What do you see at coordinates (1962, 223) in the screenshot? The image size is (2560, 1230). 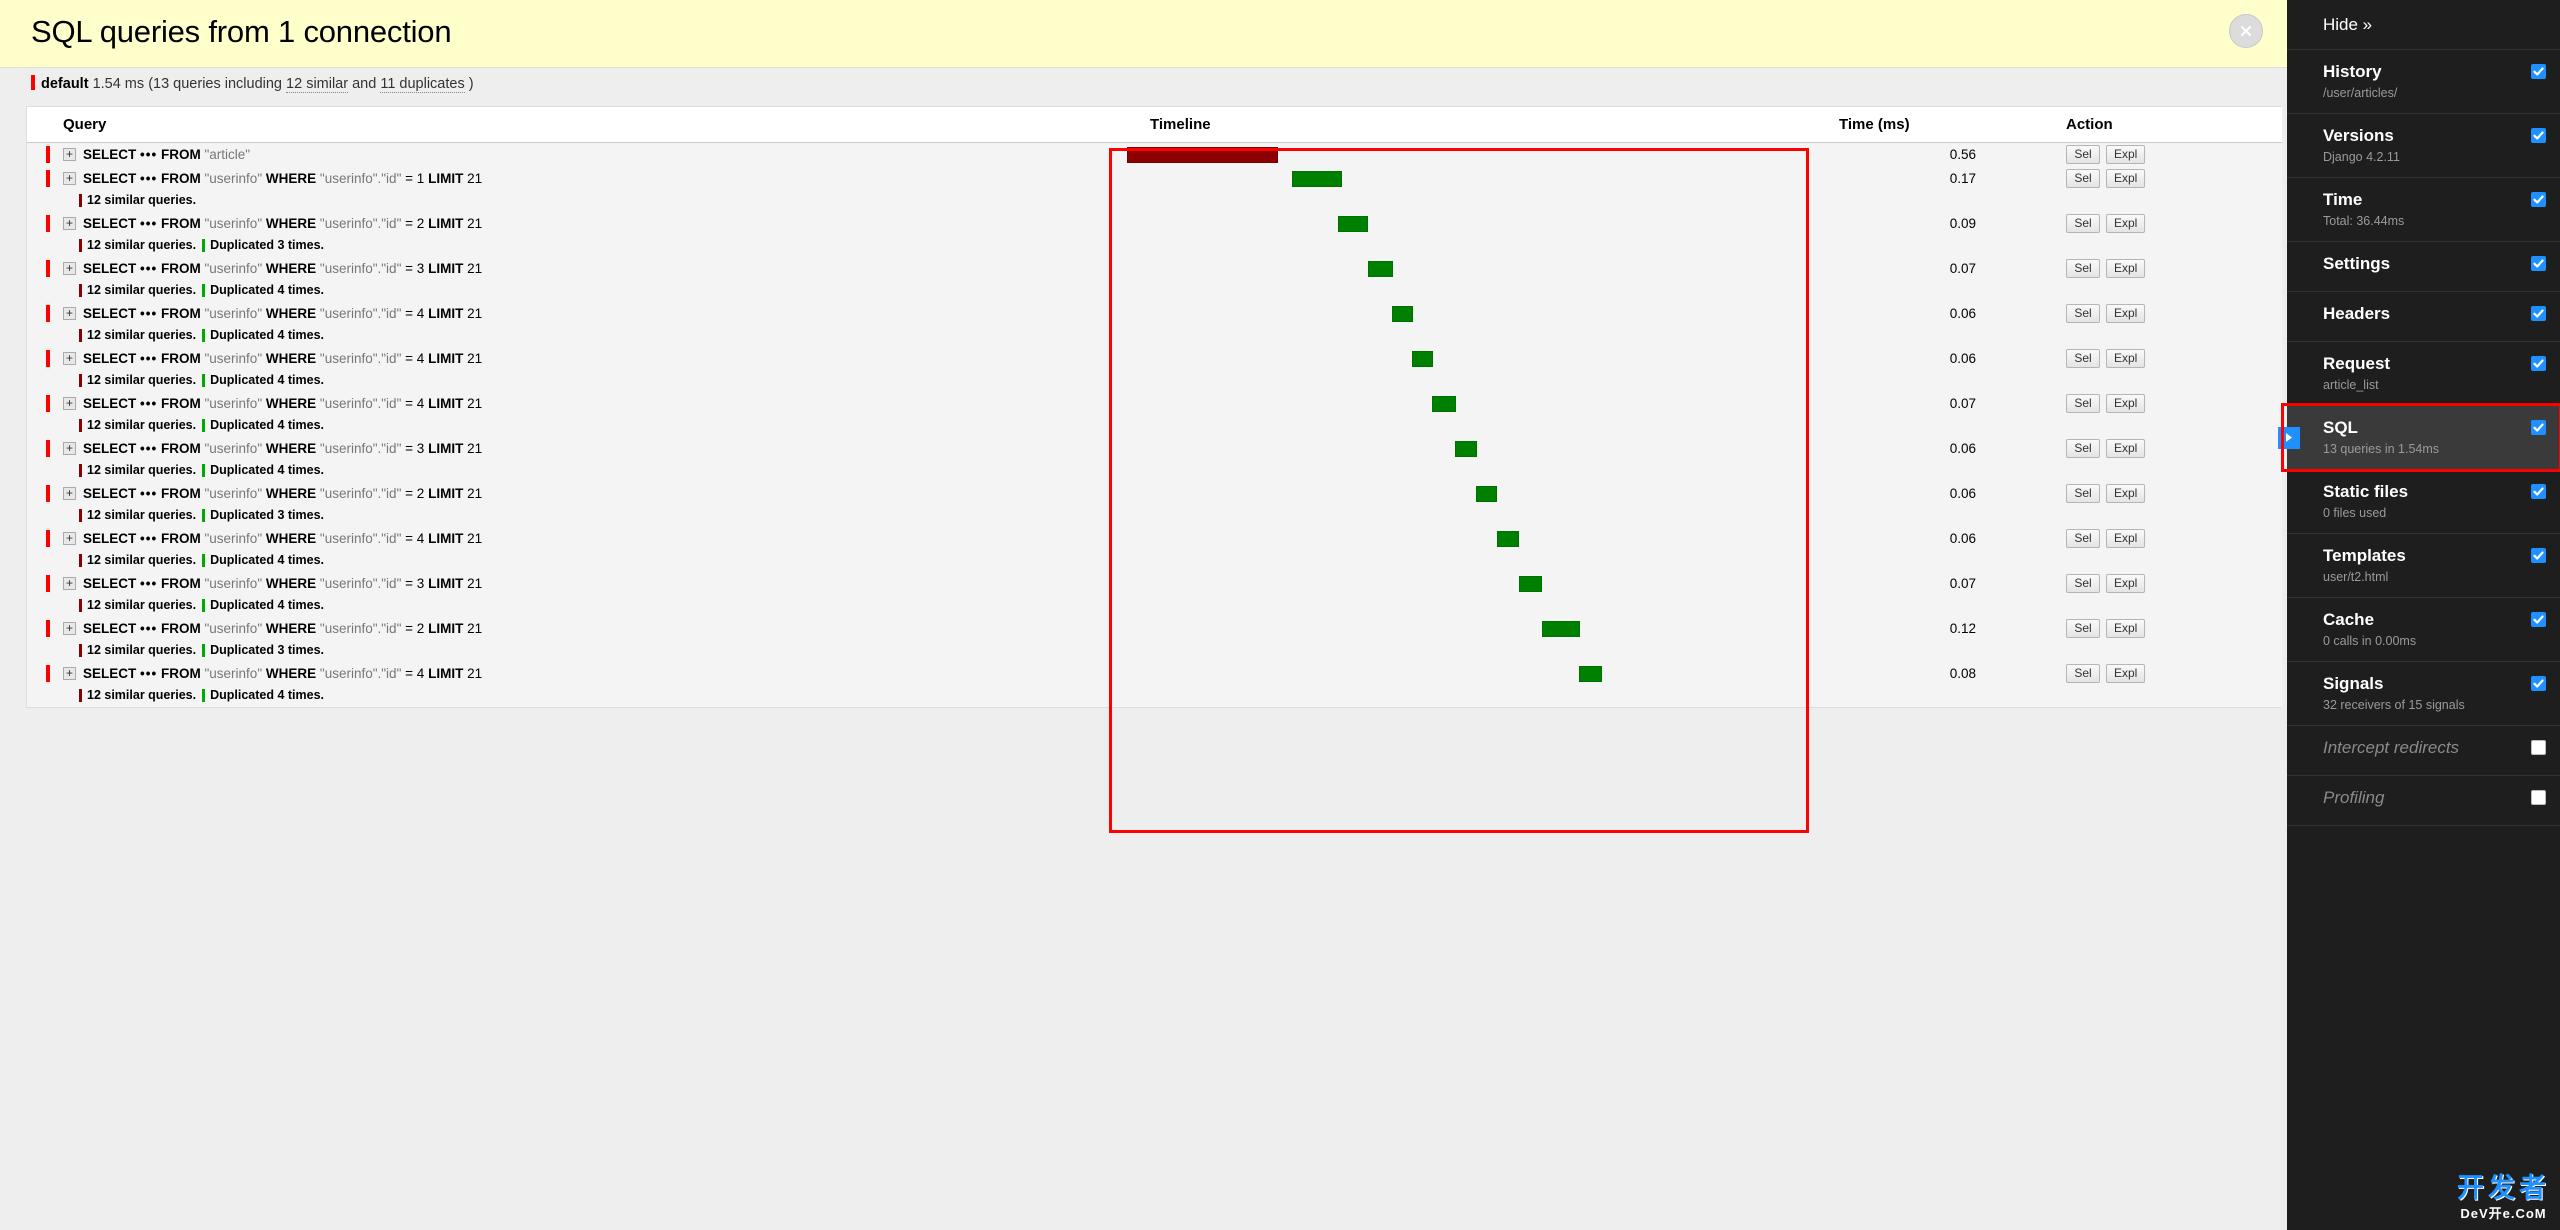 I see `query-duration: 0.09` at bounding box center [1962, 223].